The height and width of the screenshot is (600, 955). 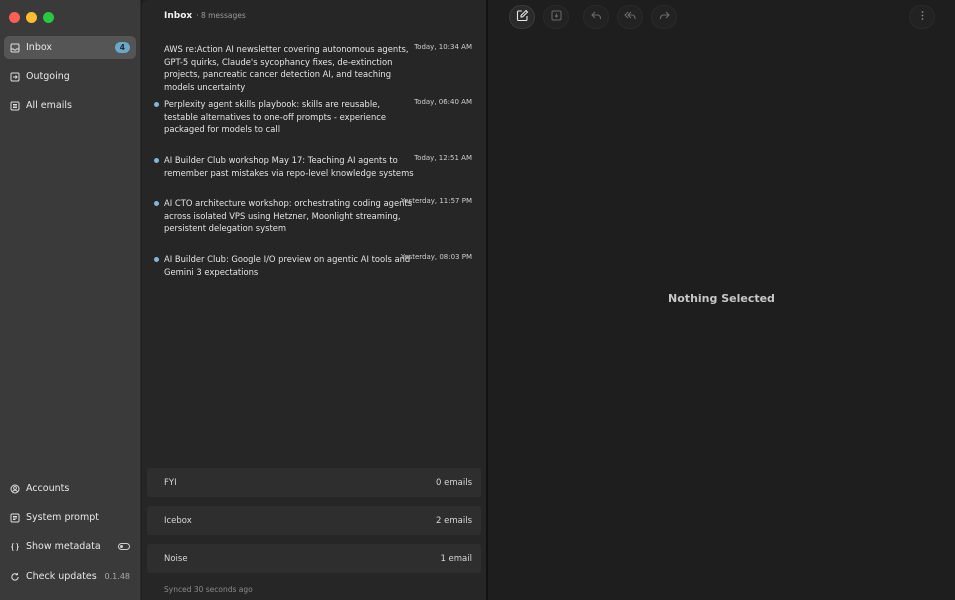 What do you see at coordinates (178, 16) in the screenshot?
I see `mailbox-title: Inbox` at bounding box center [178, 16].